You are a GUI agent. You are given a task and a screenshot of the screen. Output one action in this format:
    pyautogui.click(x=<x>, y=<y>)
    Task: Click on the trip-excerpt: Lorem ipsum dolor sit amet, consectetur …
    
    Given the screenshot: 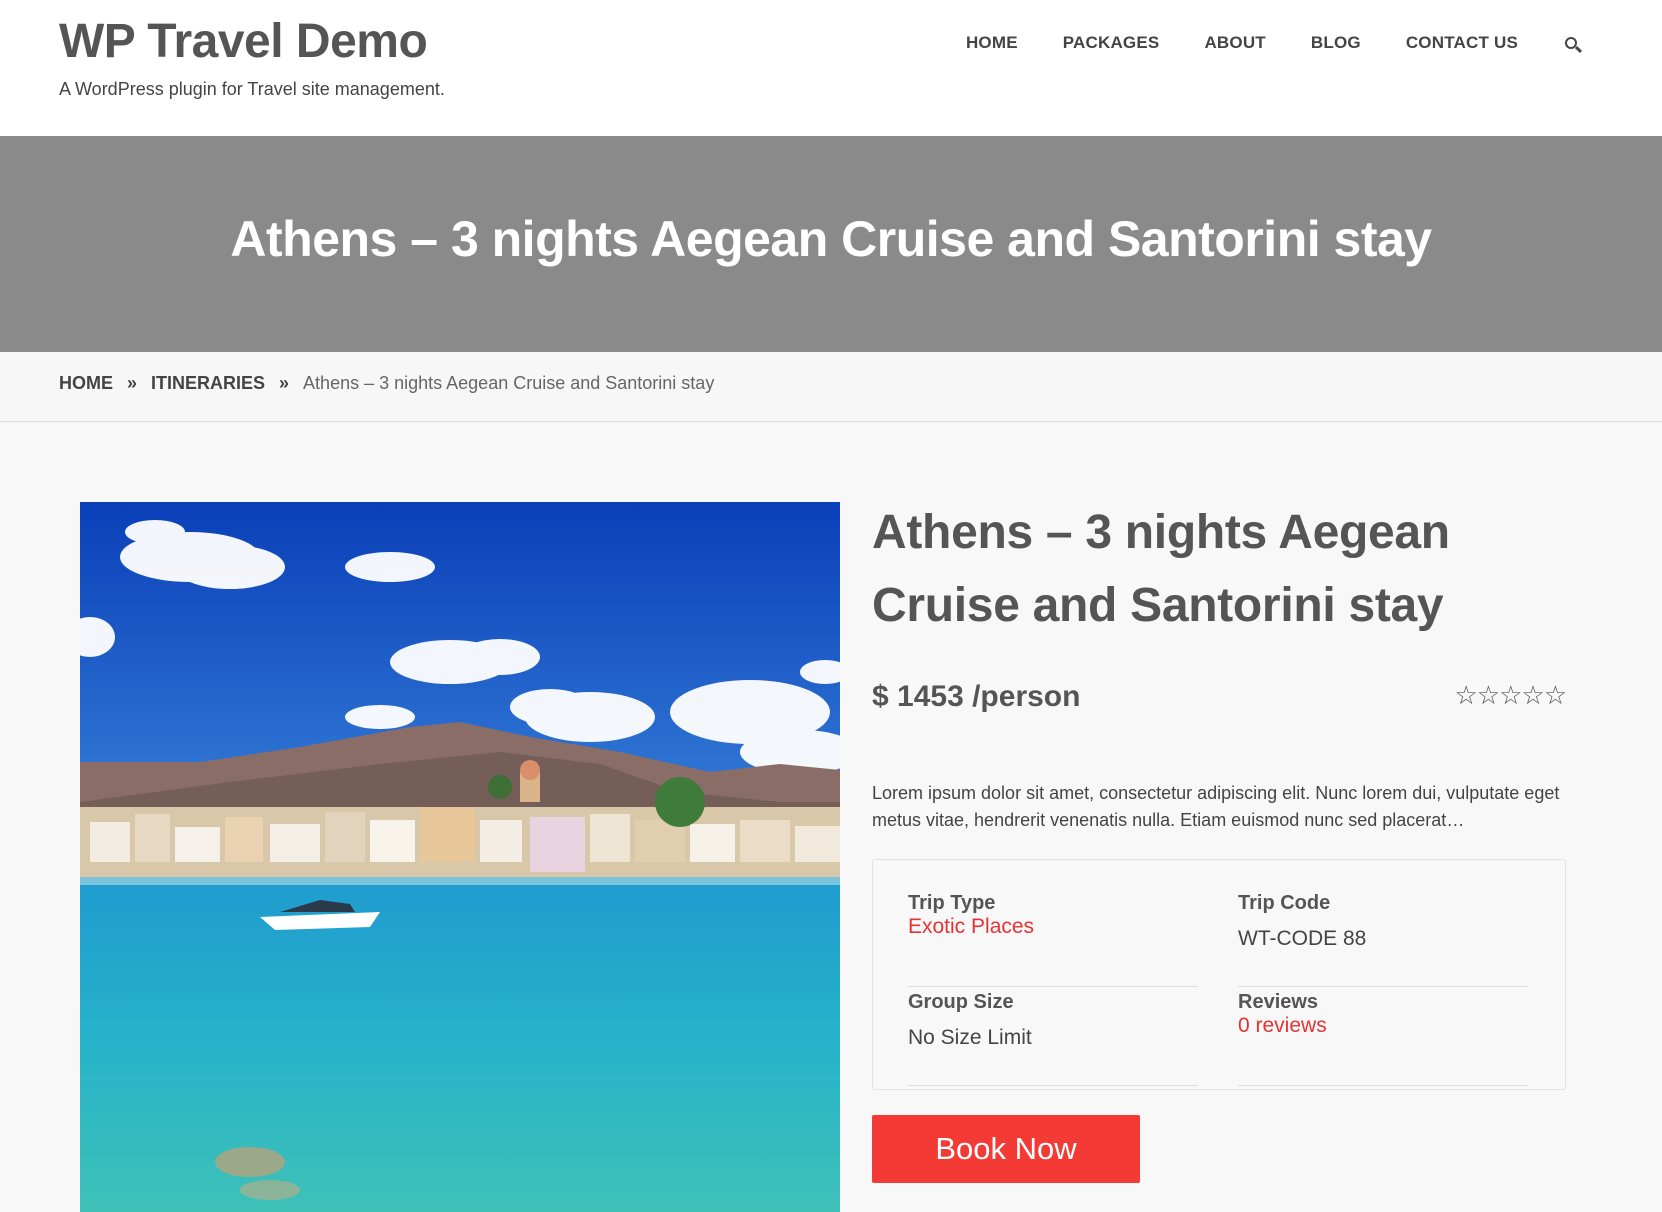 What is the action you would take?
    pyautogui.click(x=1216, y=806)
    